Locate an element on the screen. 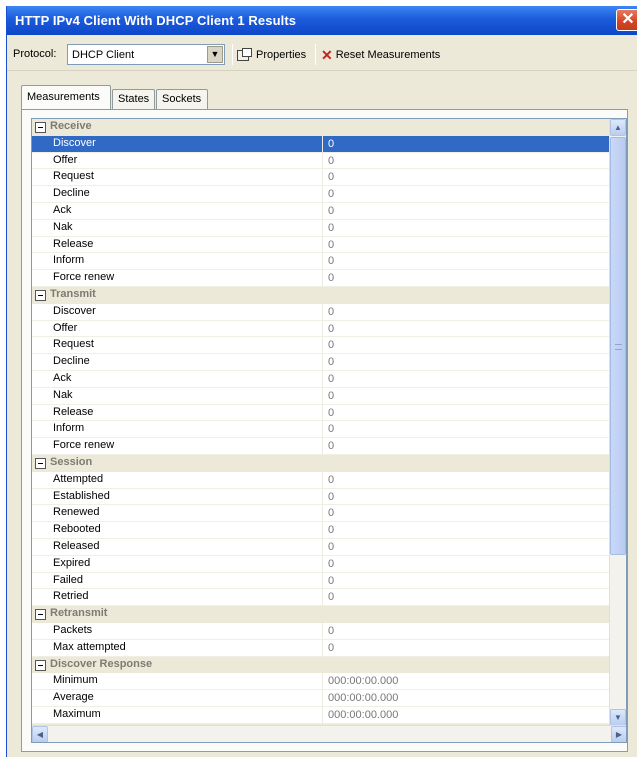 The width and height of the screenshot is (637, 757). tab-sockets: Sockets is located at coordinates (182, 99).